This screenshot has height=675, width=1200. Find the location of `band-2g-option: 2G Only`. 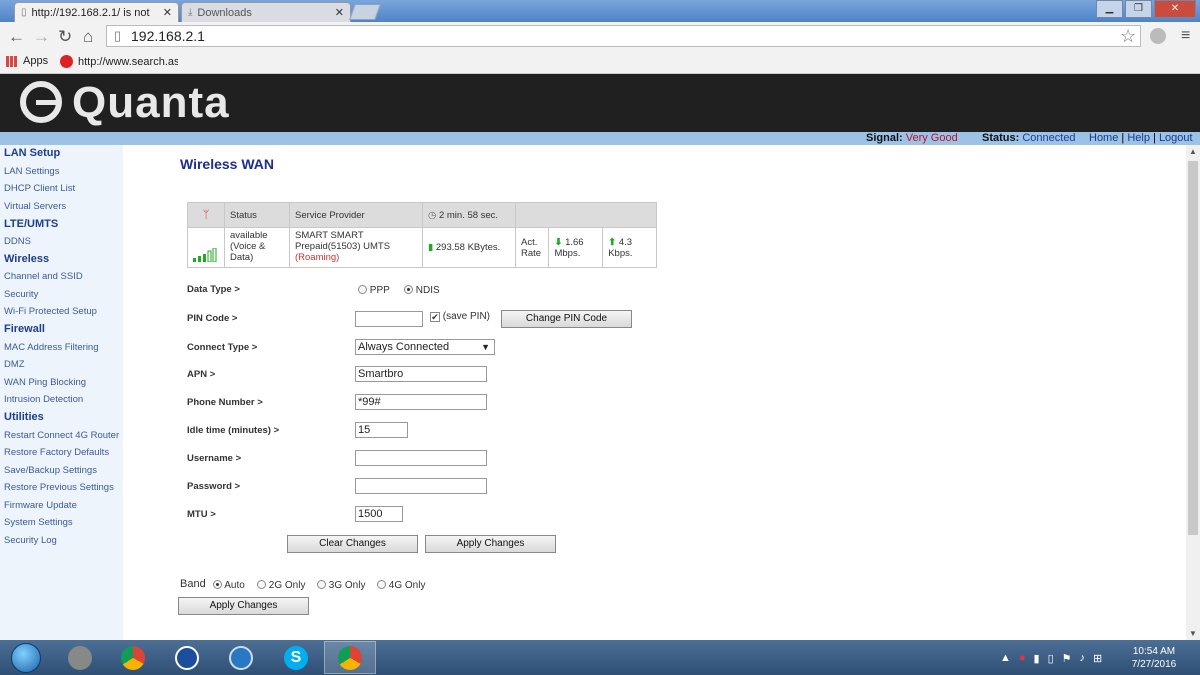

band-2g-option: 2G Only is located at coordinates (281, 585).